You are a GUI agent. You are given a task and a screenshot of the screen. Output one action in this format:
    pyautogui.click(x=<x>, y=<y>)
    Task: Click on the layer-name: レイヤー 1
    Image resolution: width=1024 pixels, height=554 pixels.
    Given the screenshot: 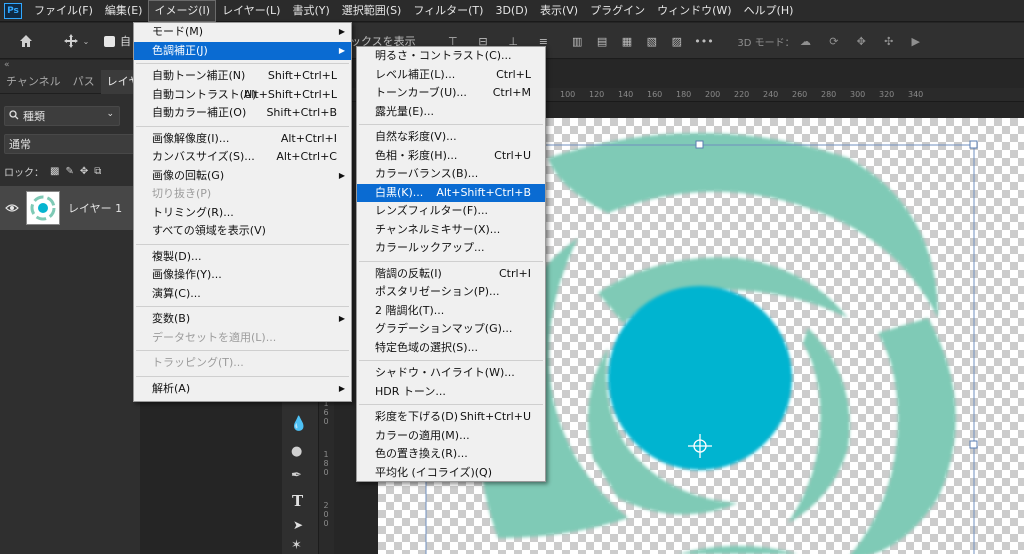 What is the action you would take?
    pyautogui.click(x=95, y=208)
    